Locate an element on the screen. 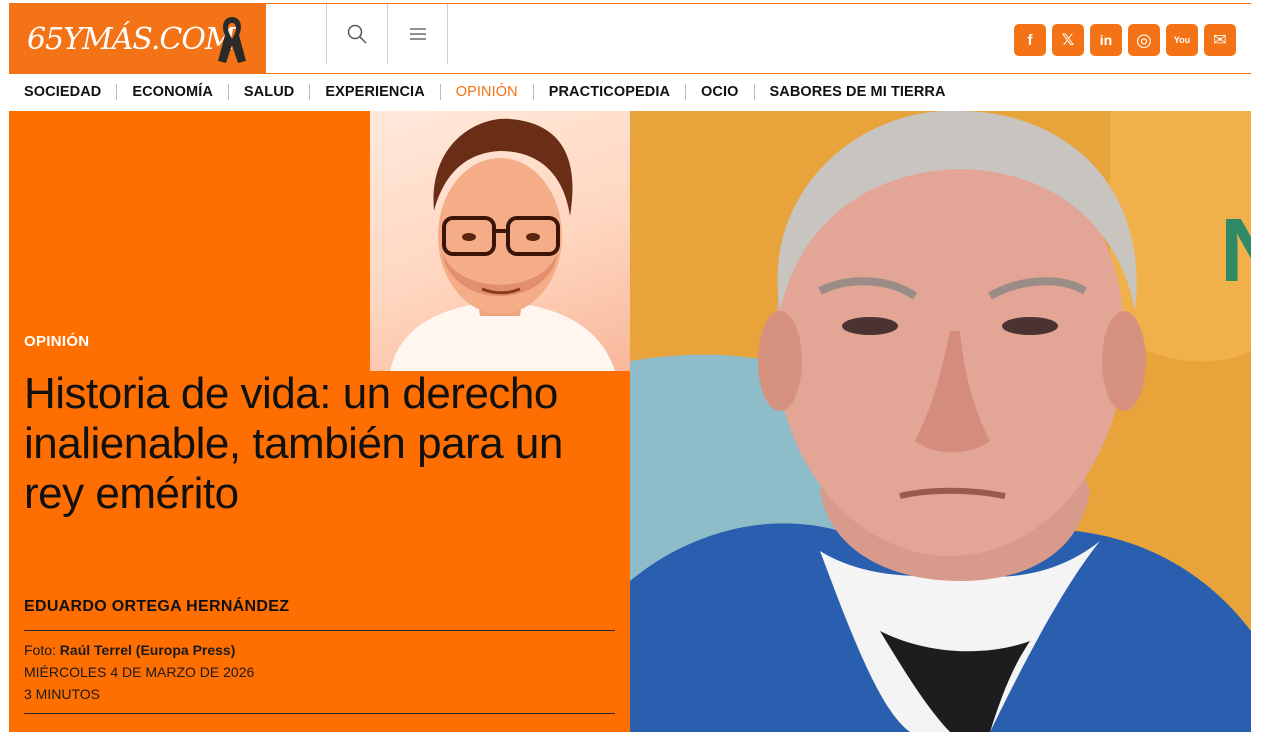  youtube-icon: You is located at coordinates (1182, 40).